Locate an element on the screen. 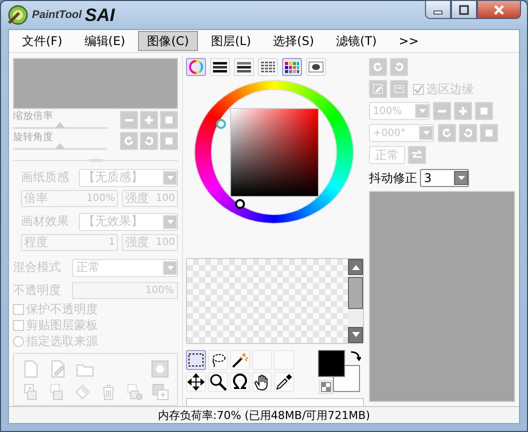 The height and width of the screenshot is (432, 528). scrollbar is located at coordinates (355, 301).